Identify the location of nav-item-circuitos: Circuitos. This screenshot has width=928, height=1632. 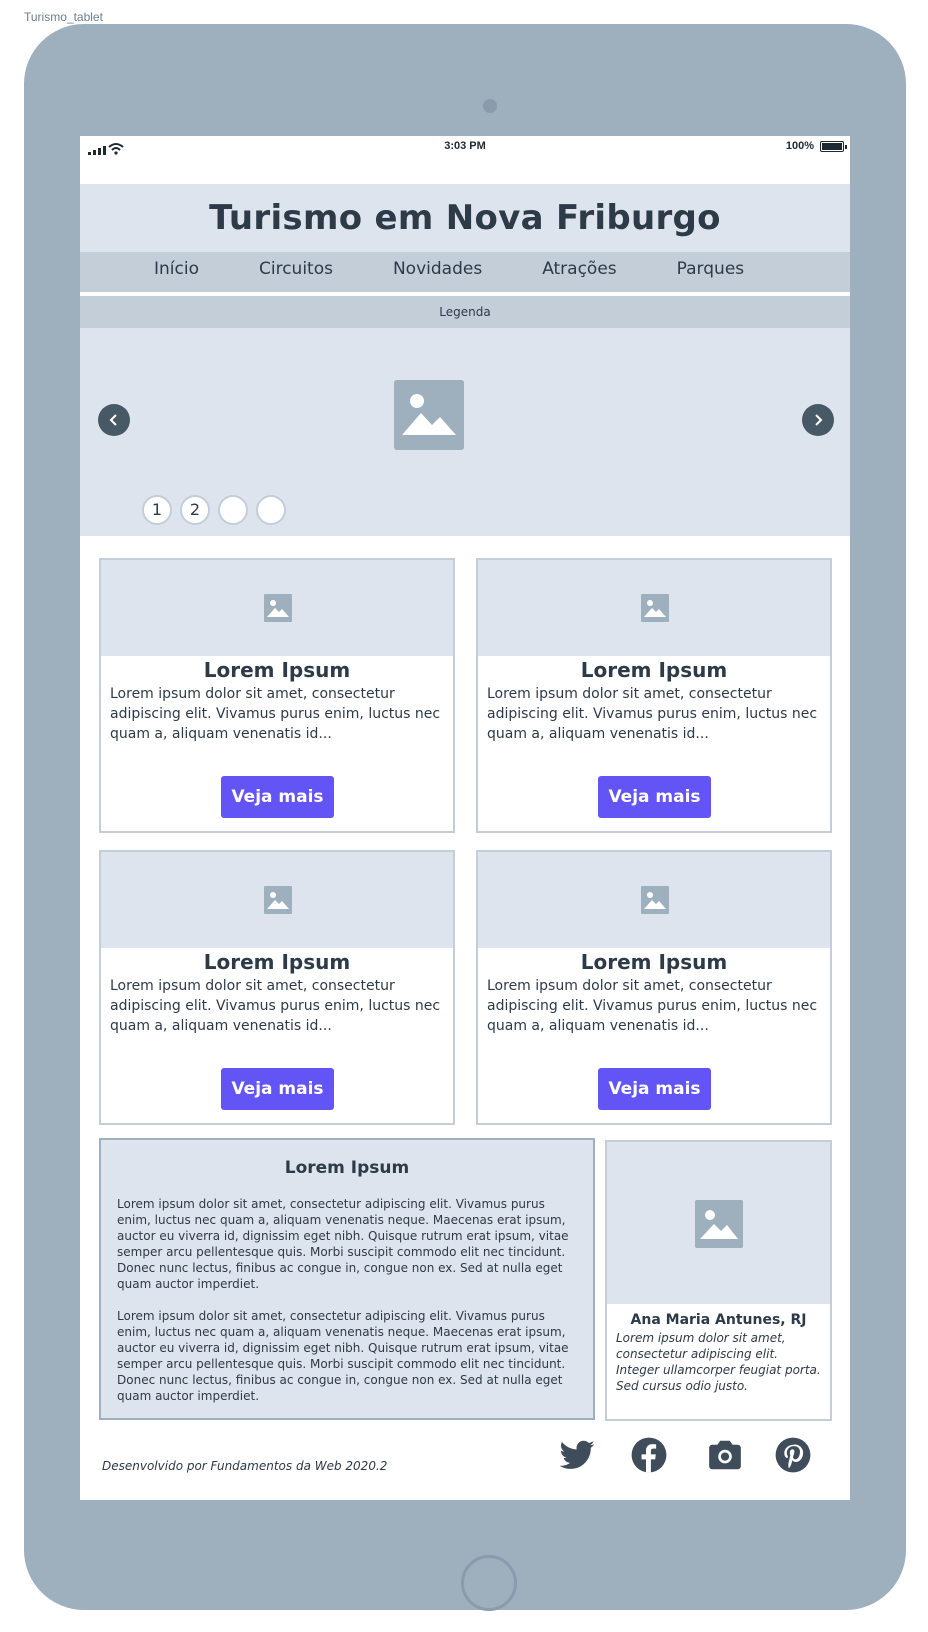
(296, 272).